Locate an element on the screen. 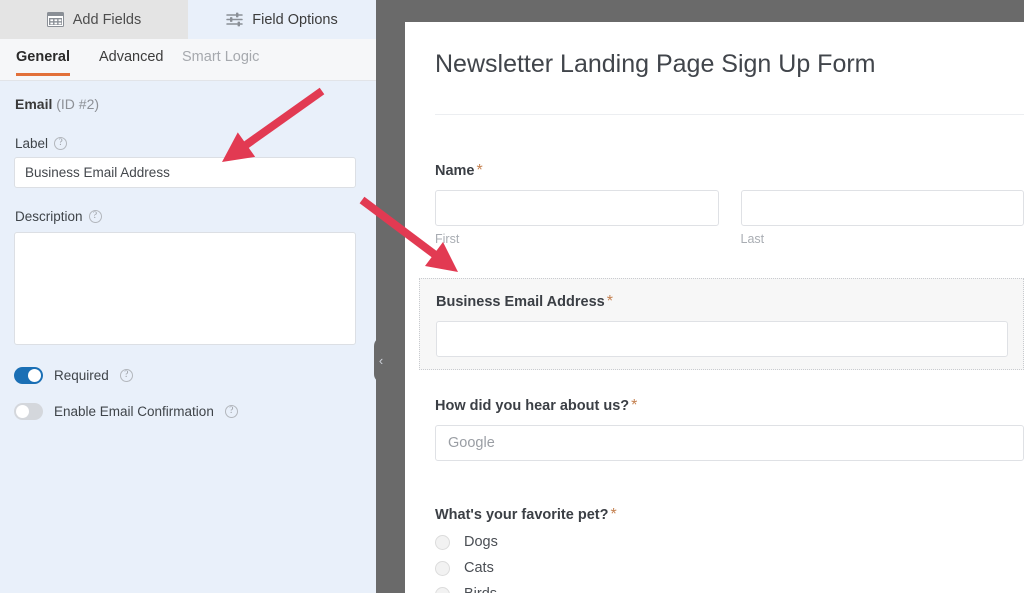 This screenshot has width=1024, height=593. email-input is located at coordinates (722, 339).